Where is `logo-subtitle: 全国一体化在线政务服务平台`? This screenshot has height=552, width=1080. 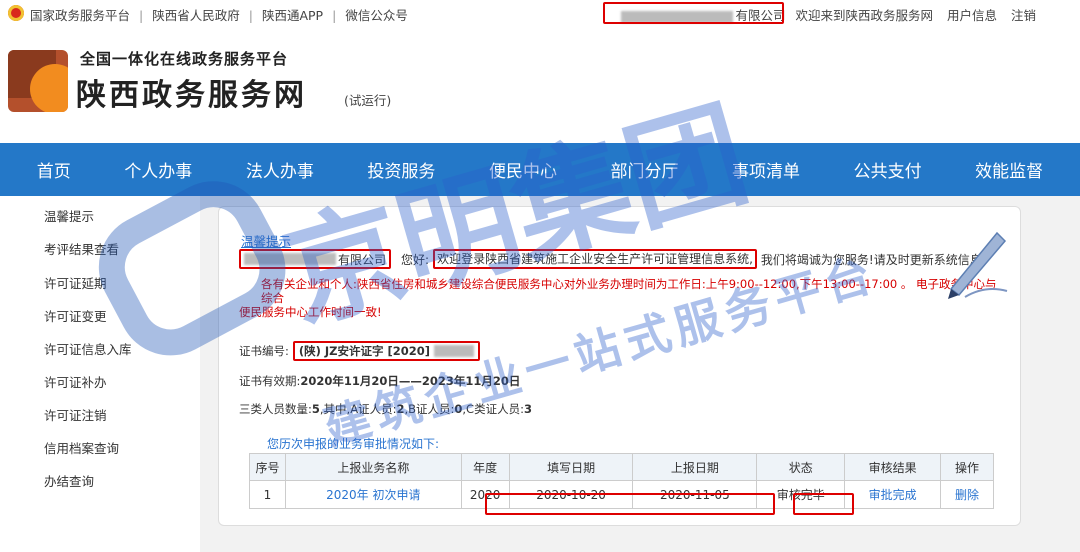
logo-subtitle: 全国一体化在线政务服务平台 is located at coordinates (184, 59).